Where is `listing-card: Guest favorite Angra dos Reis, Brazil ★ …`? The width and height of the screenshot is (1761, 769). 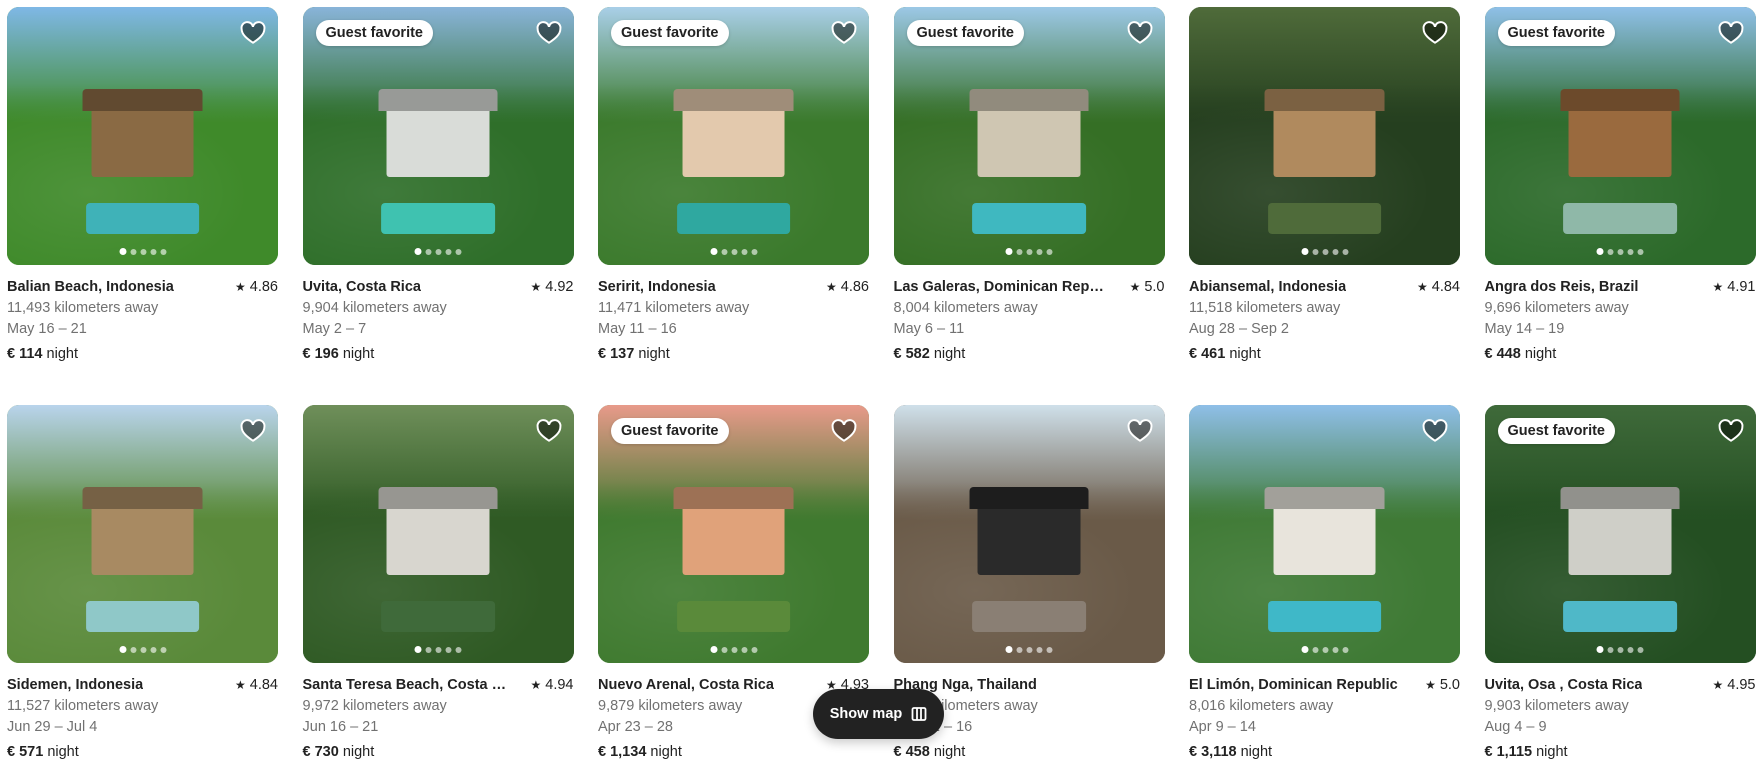
listing-card: Guest favorite Angra dos Reis, Brazil ★ … is located at coordinates (1620, 190).